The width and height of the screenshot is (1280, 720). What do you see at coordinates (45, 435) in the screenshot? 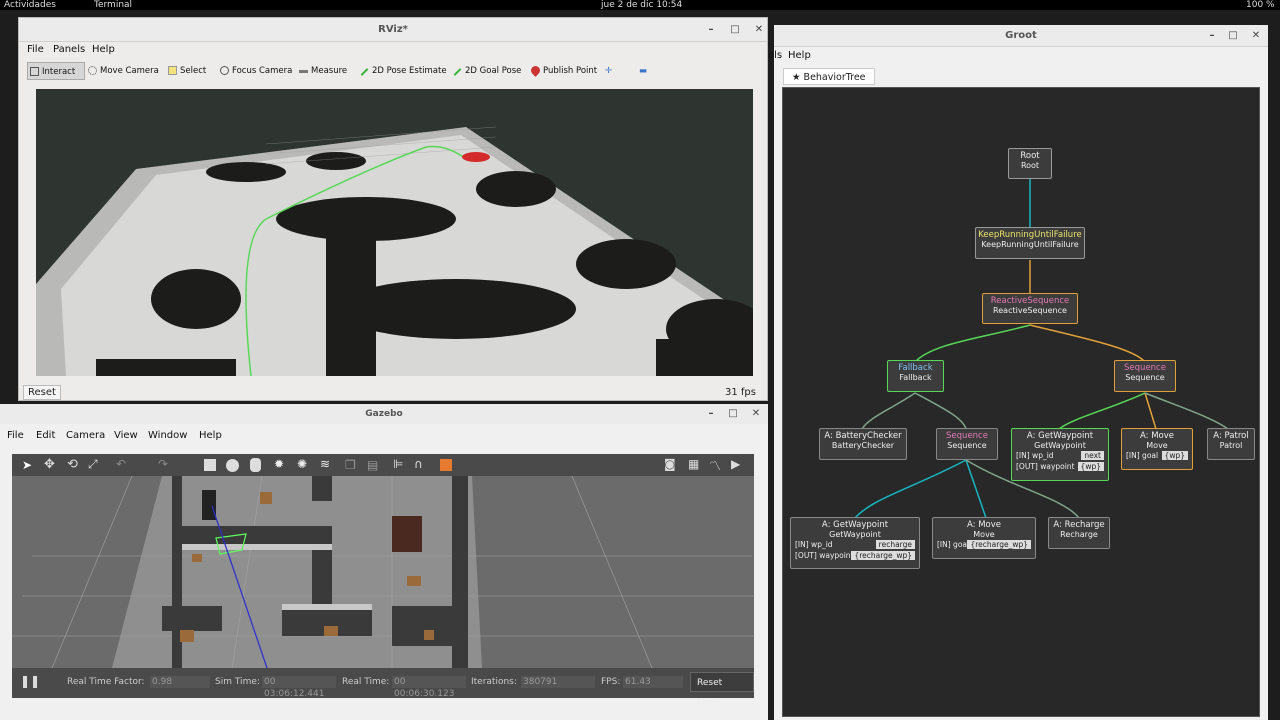
I see `menu-edit: Edit` at bounding box center [45, 435].